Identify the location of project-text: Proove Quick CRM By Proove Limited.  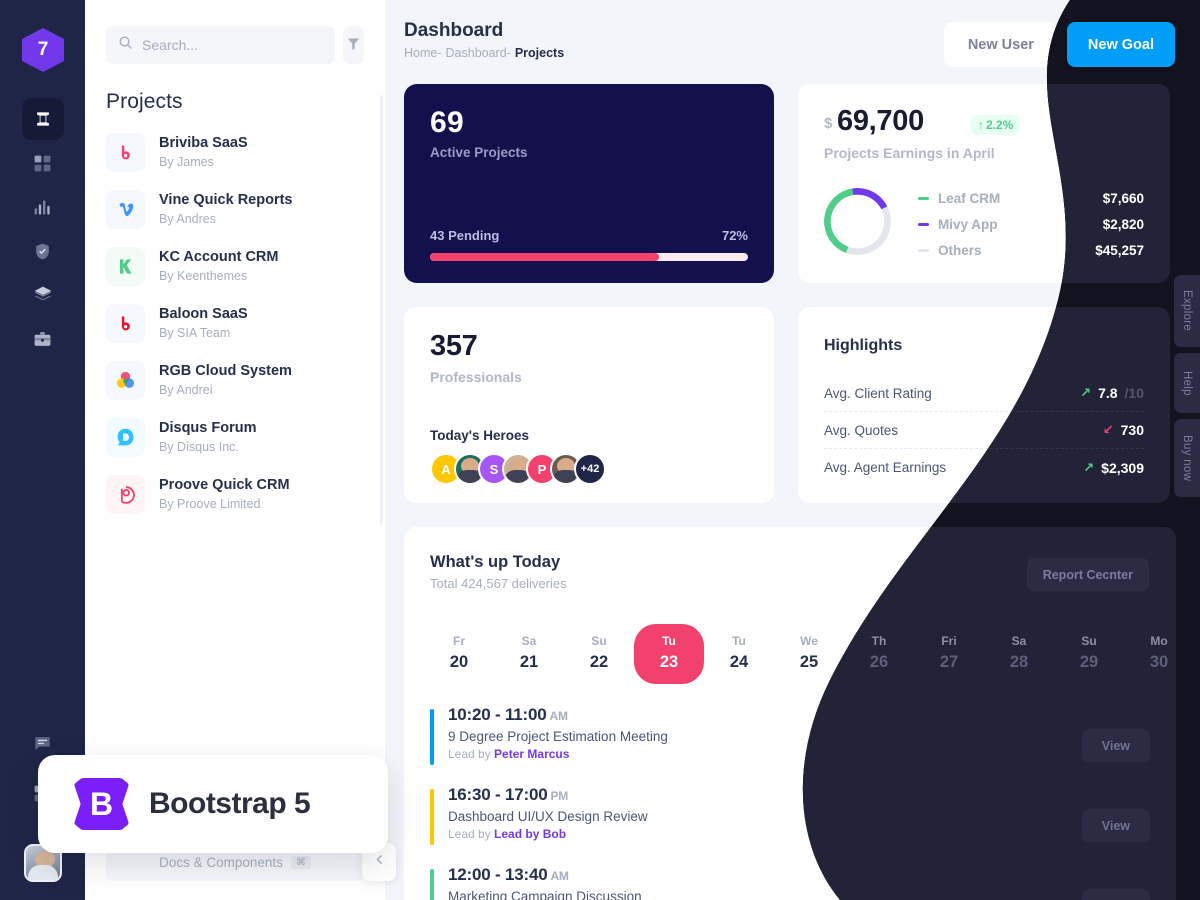
(224, 495).